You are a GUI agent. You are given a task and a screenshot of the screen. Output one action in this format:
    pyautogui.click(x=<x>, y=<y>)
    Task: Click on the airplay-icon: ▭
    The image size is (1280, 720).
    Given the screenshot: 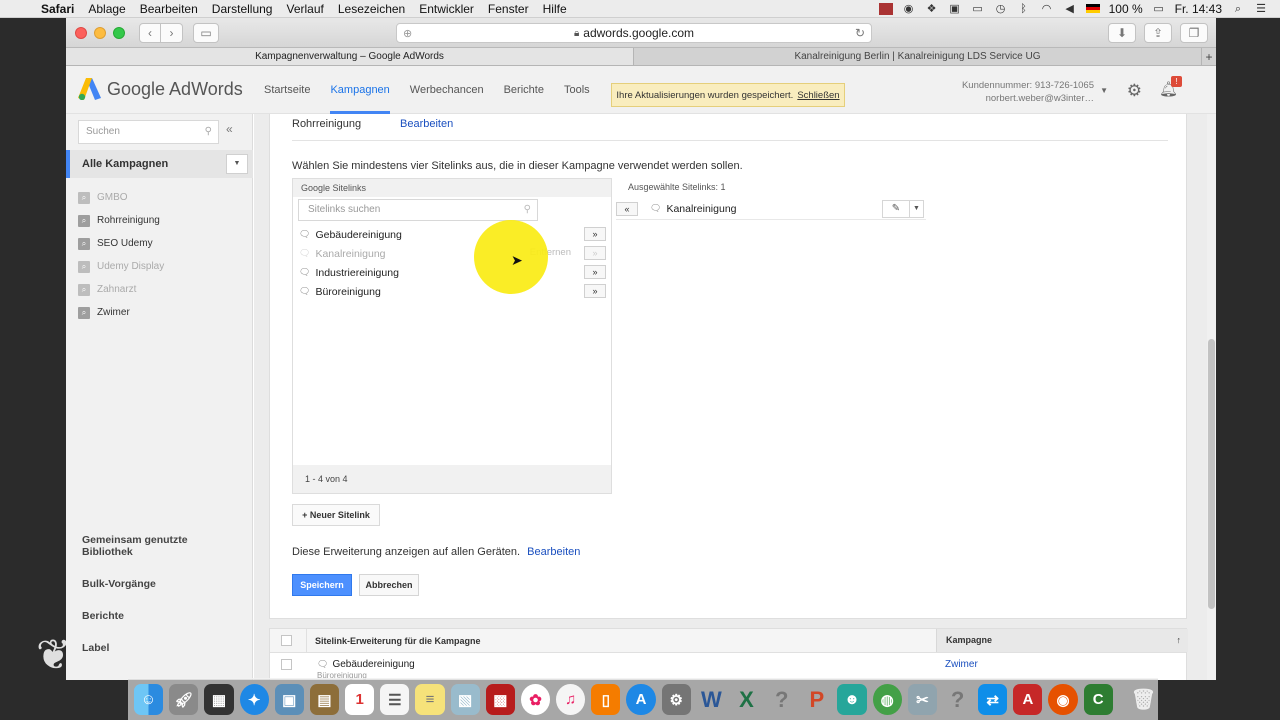 What is the action you would take?
    pyautogui.click(x=978, y=9)
    